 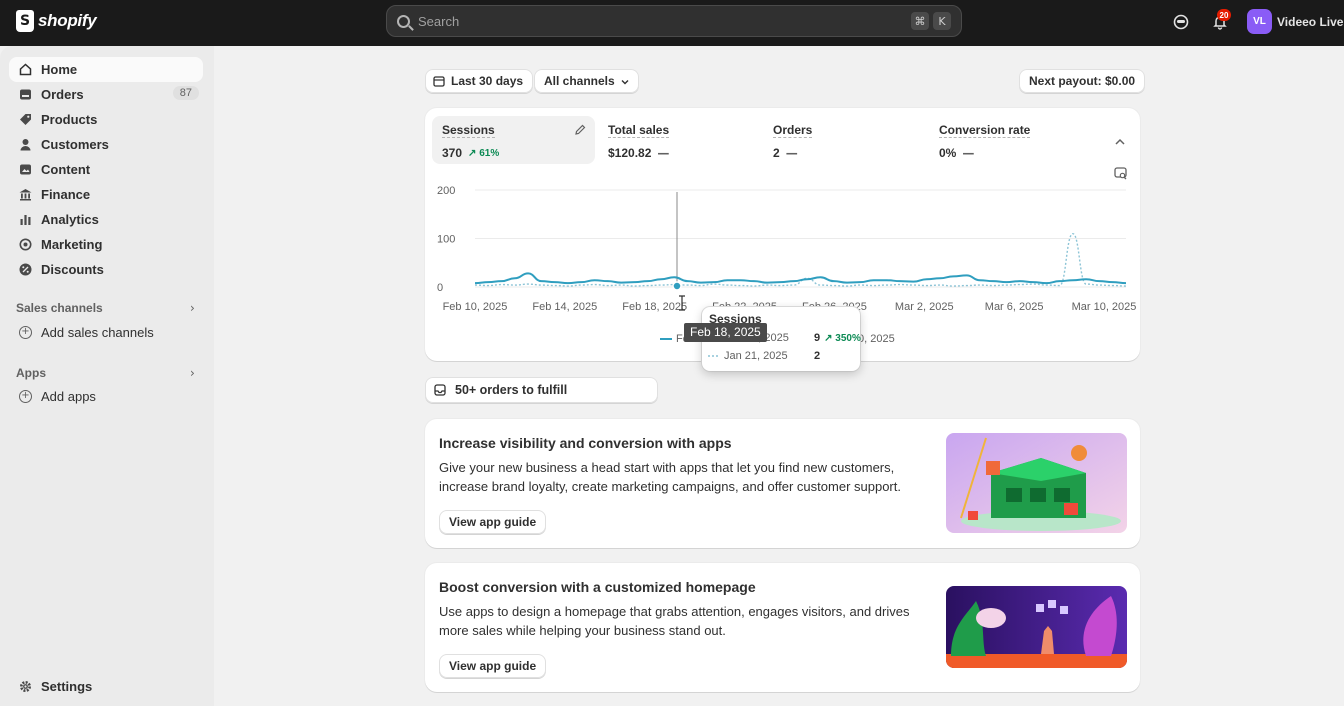 I want to click on tooltip-change: 350%, so click(x=848, y=338).